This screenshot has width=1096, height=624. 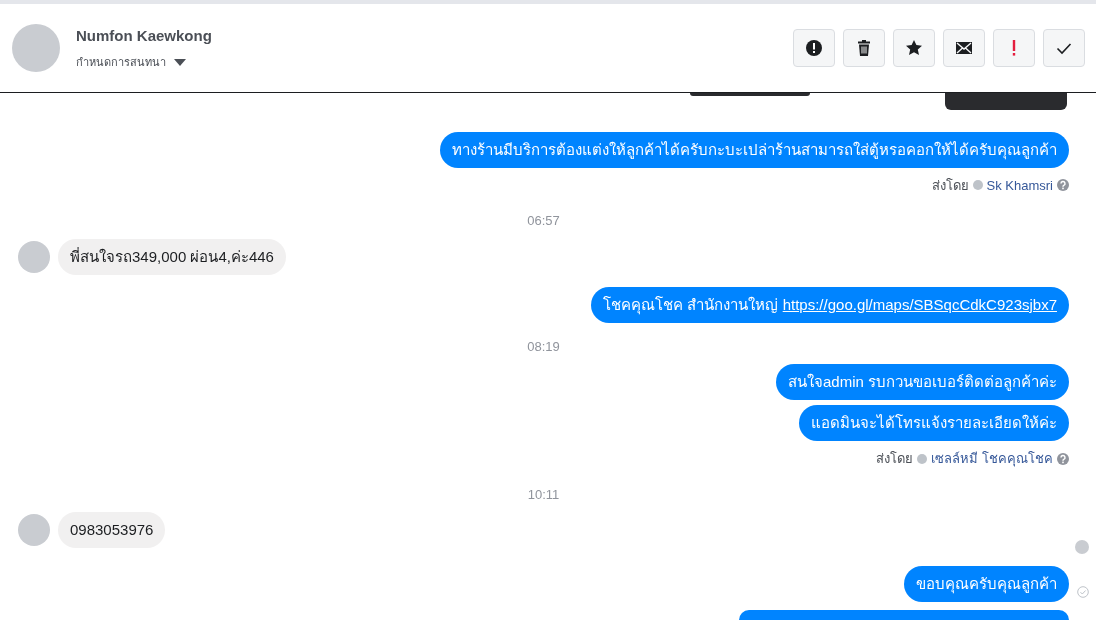 What do you see at coordinates (543, 494) in the screenshot?
I see `timestamp: 10:11` at bounding box center [543, 494].